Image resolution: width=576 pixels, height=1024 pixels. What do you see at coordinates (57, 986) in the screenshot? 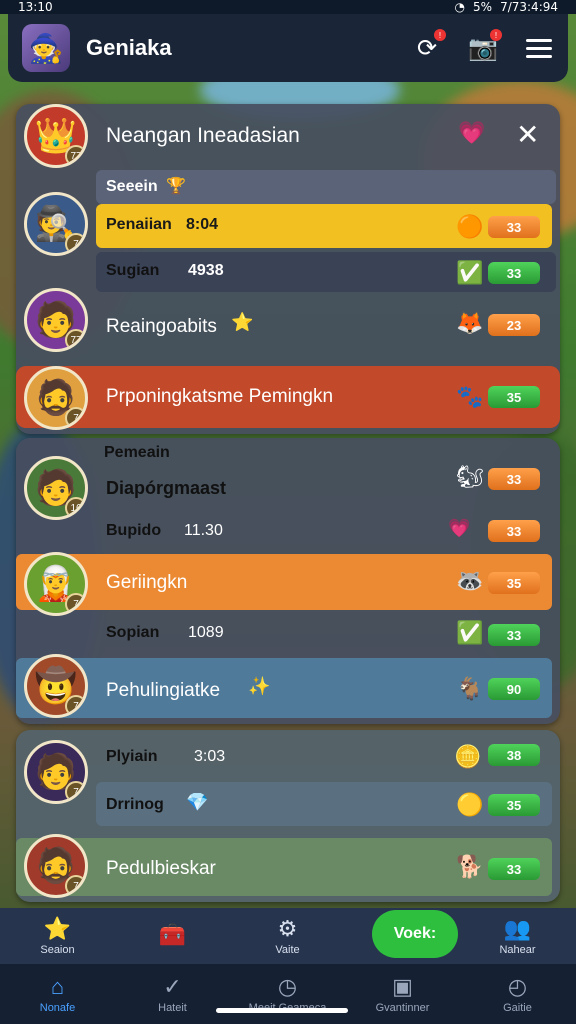
I see `home-icon: ⌂` at bounding box center [57, 986].